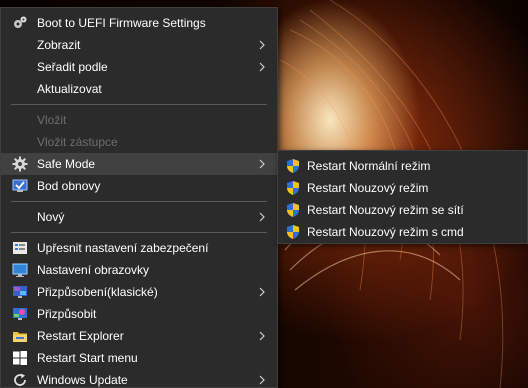 Image resolution: width=528 pixels, height=388 pixels. What do you see at coordinates (20, 358) in the screenshot?
I see `windows-logo-icon` at bounding box center [20, 358].